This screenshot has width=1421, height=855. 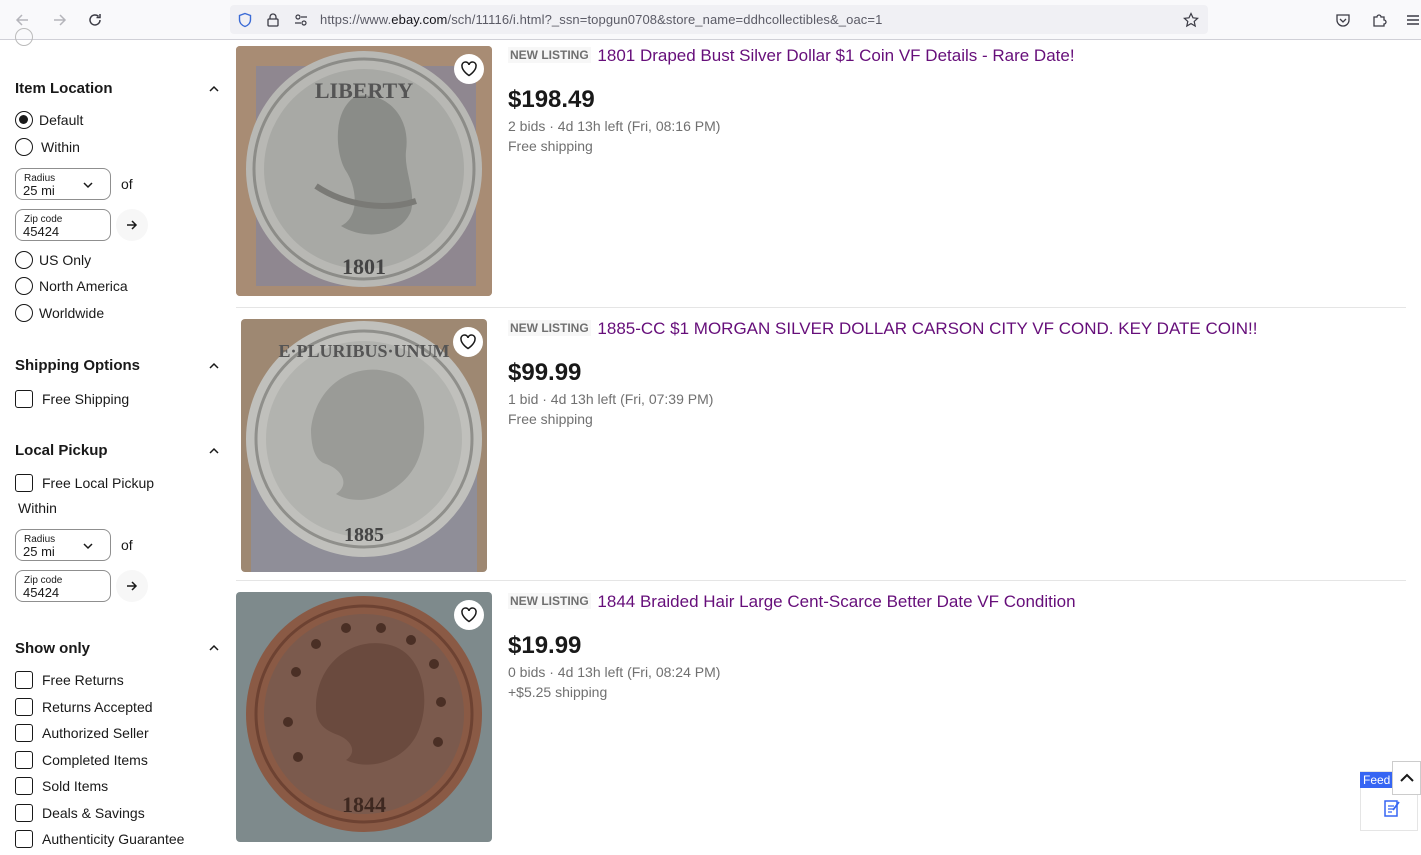 What do you see at coordinates (71, 313) in the screenshot?
I see `location-worldwide-label: Worldwide` at bounding box center [71, 313].